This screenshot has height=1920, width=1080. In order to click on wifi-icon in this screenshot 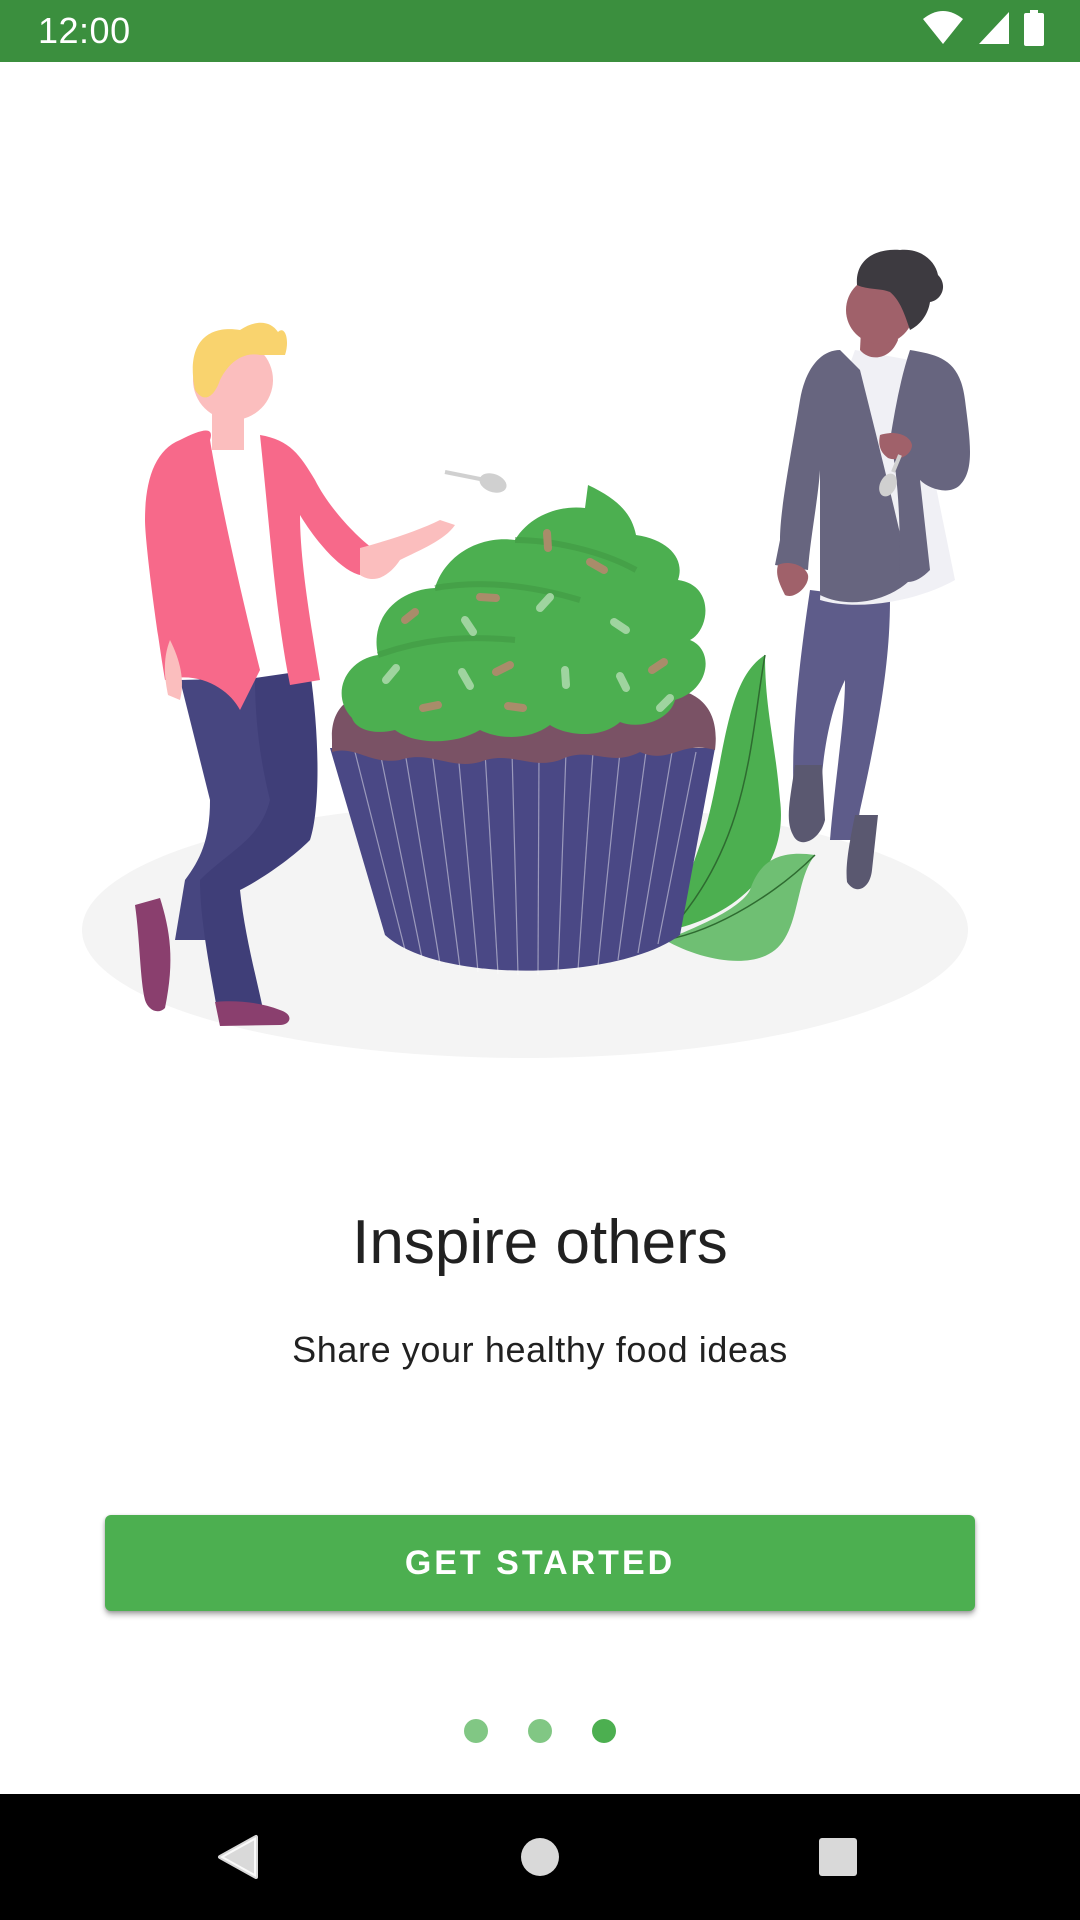, I will do `click(943, 30)`.